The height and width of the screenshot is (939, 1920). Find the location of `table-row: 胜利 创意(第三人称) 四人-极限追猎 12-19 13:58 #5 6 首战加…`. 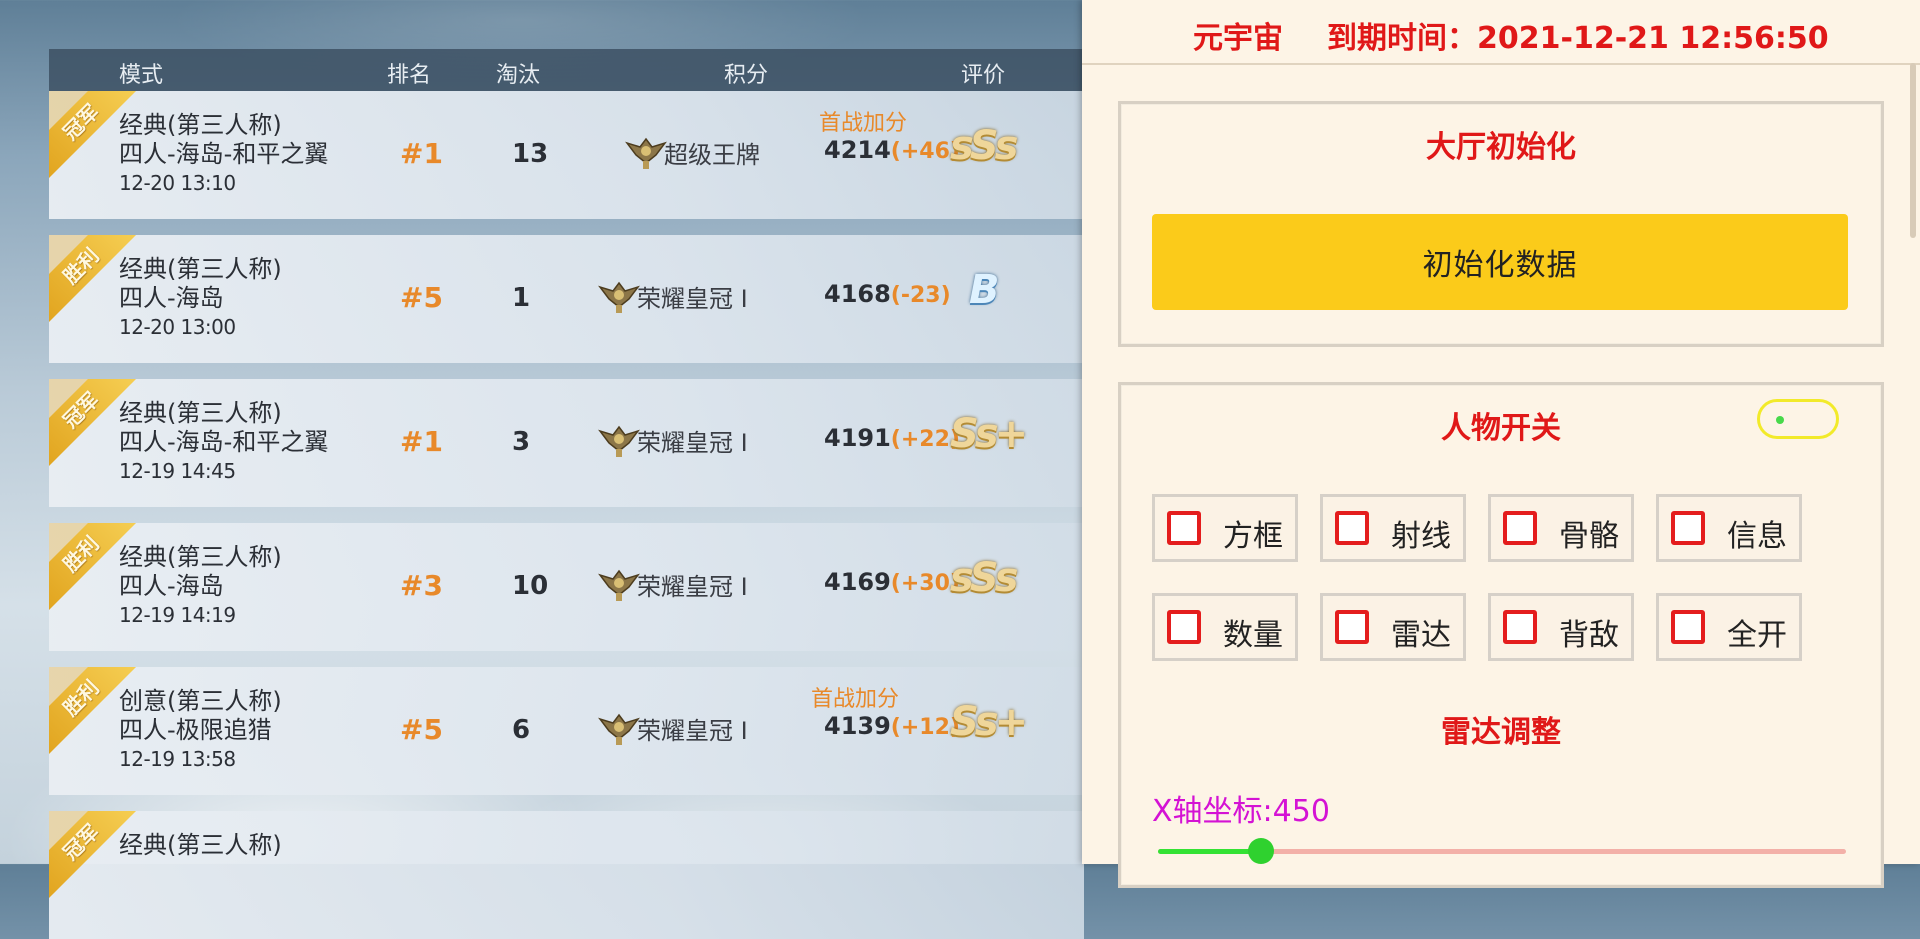

table-row: 胜利 创意(第三人称) 四人-极限追猎 12-19 13:58 #5 6 首战加… is located at coordinates (566, 731).